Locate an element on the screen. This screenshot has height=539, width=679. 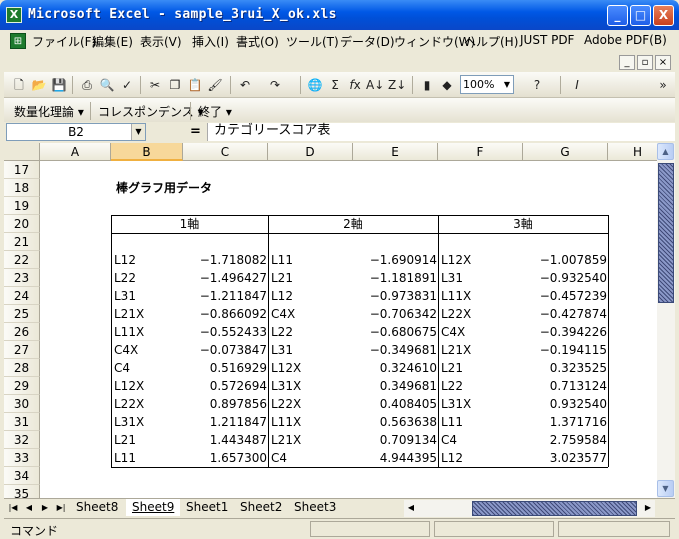
close-button: X is located at coordinates (663, 15).